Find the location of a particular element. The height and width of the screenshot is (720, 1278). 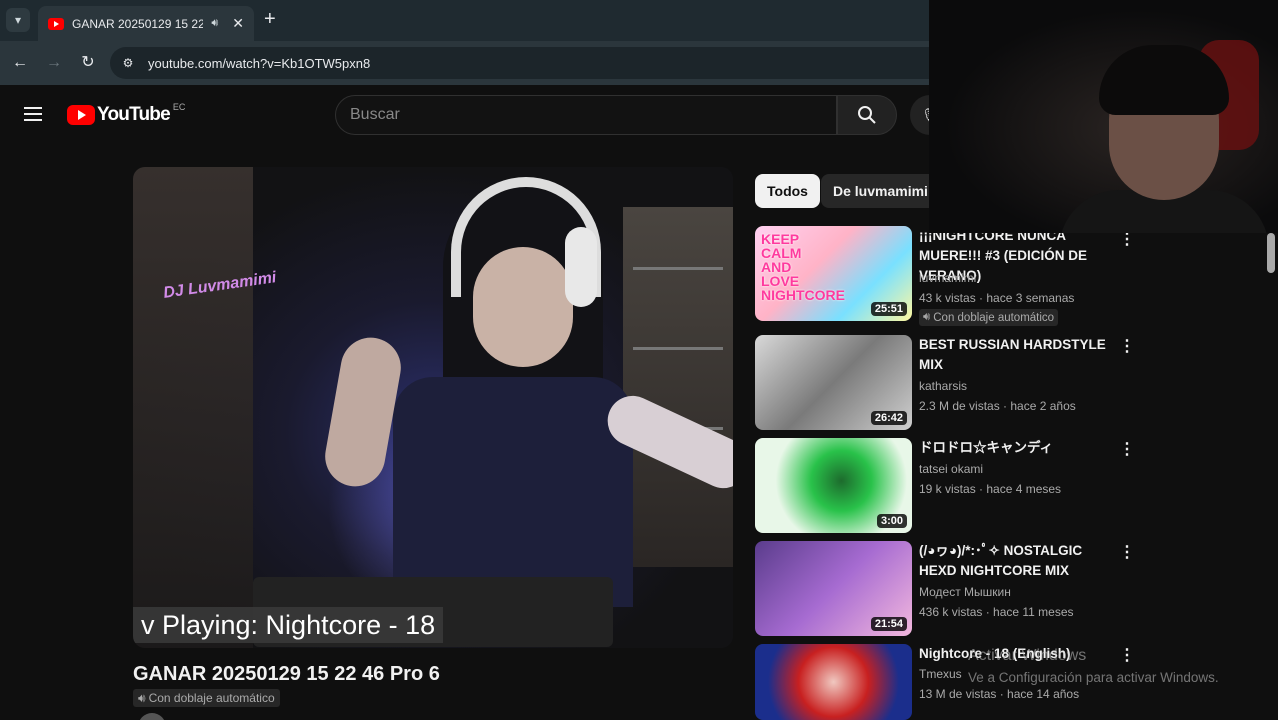

channel-name: luvmamimi is located at coordinates (947, 278).